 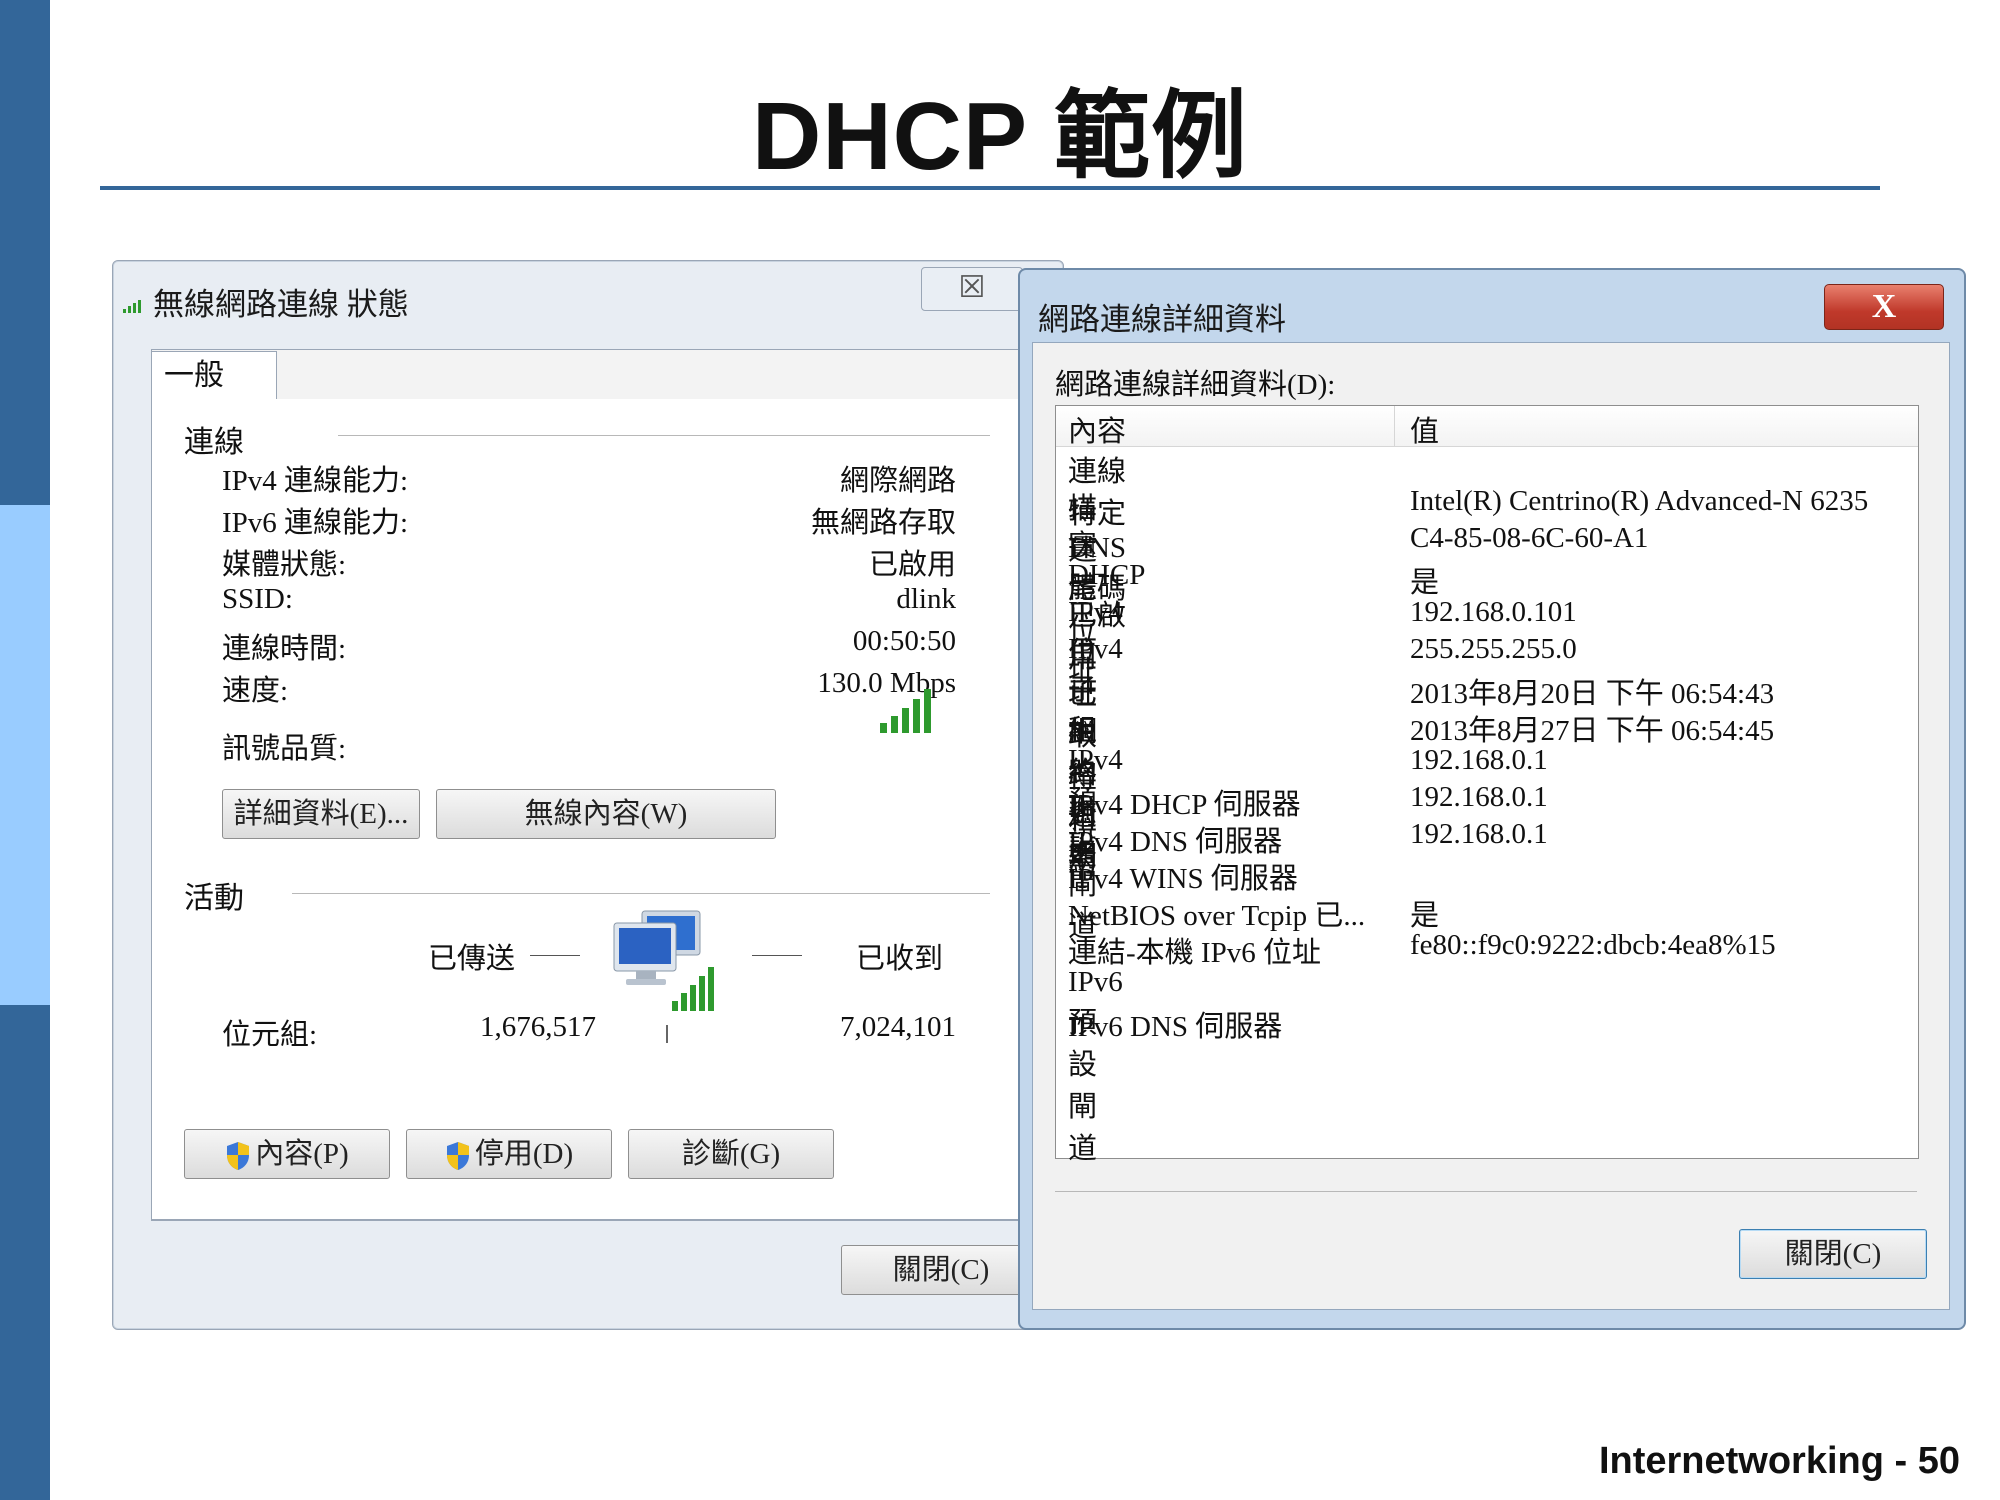 I want to click on ipv4-connectivity-label: IPv4 連線能力:, so click(x=315, y=481).